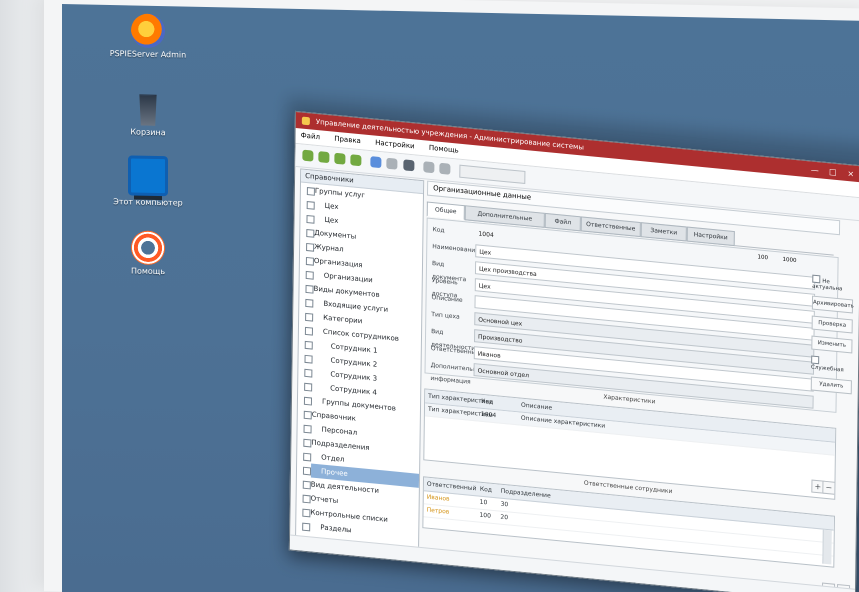  What do you see at coordinates (763, 258) in the screenshot?
I see `range-from-value: 100` at bounding box center [763, 258].